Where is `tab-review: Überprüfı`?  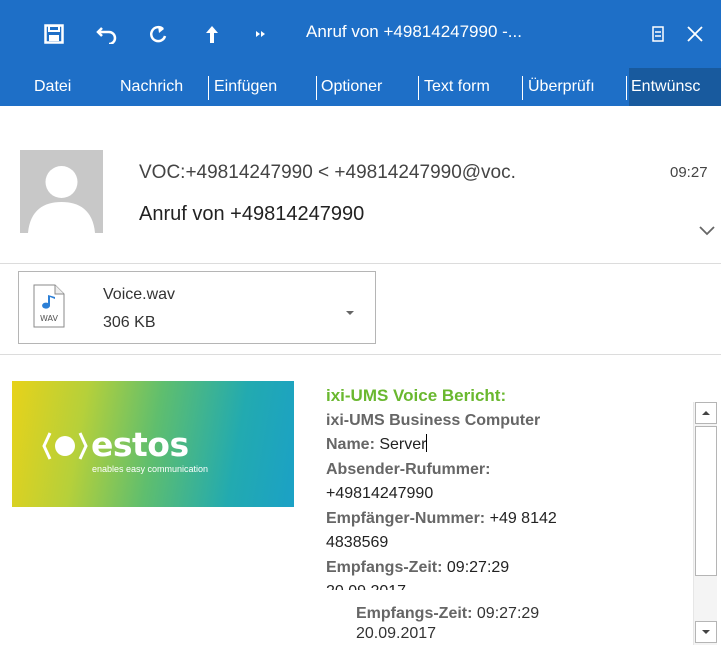 tab-review: Überprüfı is located at coordinates (575, 87).